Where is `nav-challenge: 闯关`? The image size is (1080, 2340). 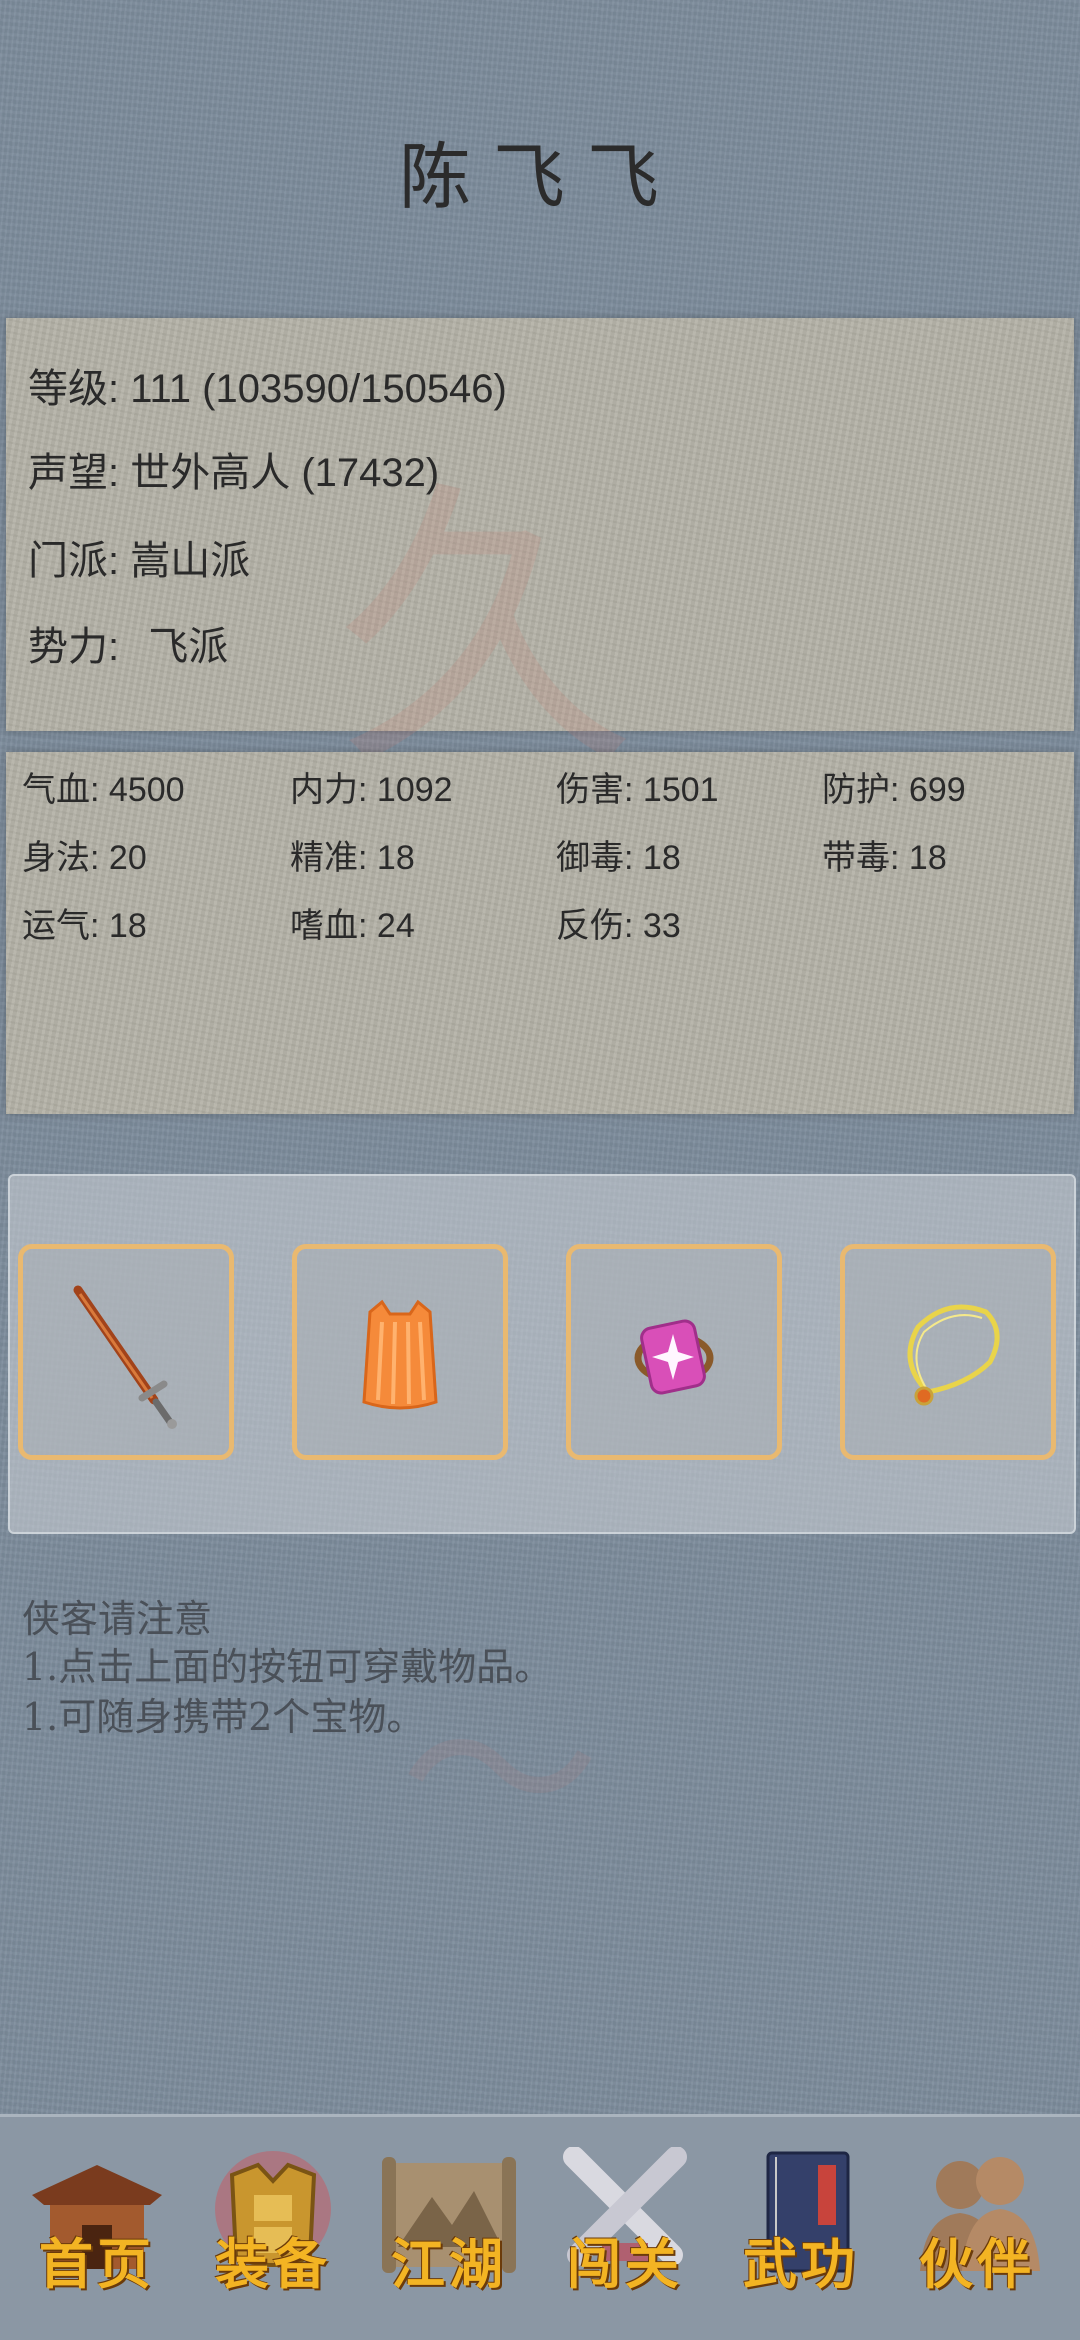 nav-challenge: 闯关 is located at coordinates (625, 2232).